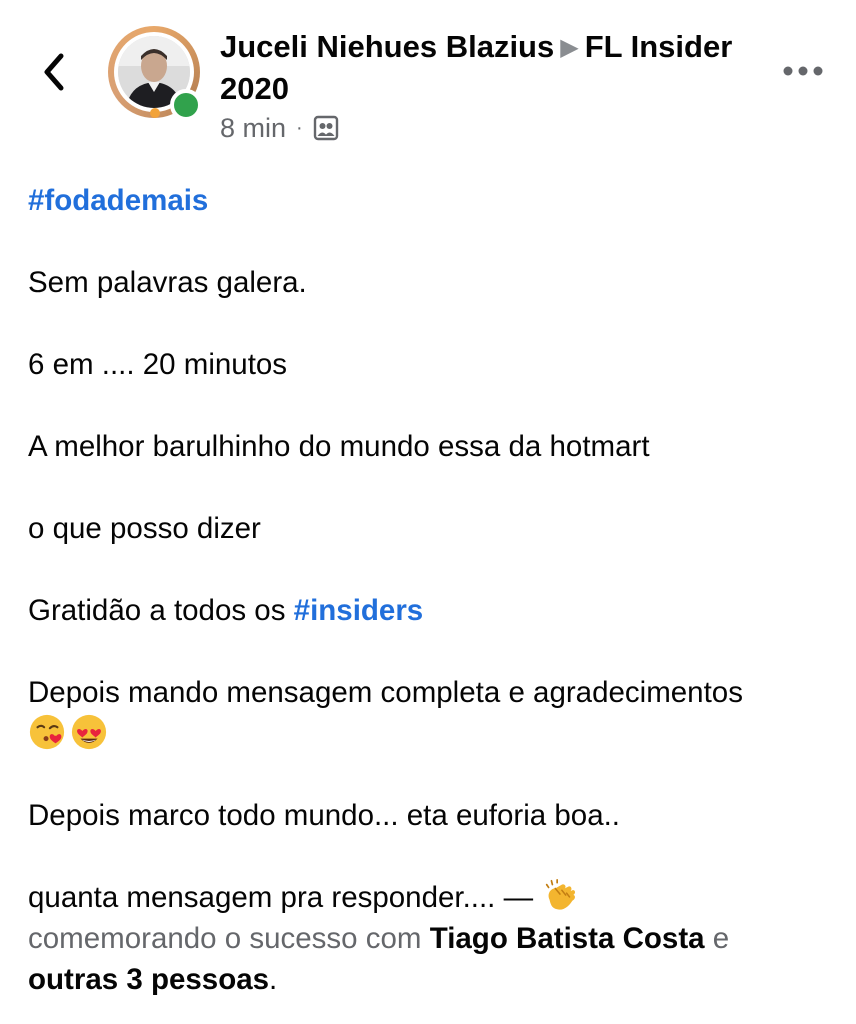  I want to click on period-text: ., so click(273, 979).